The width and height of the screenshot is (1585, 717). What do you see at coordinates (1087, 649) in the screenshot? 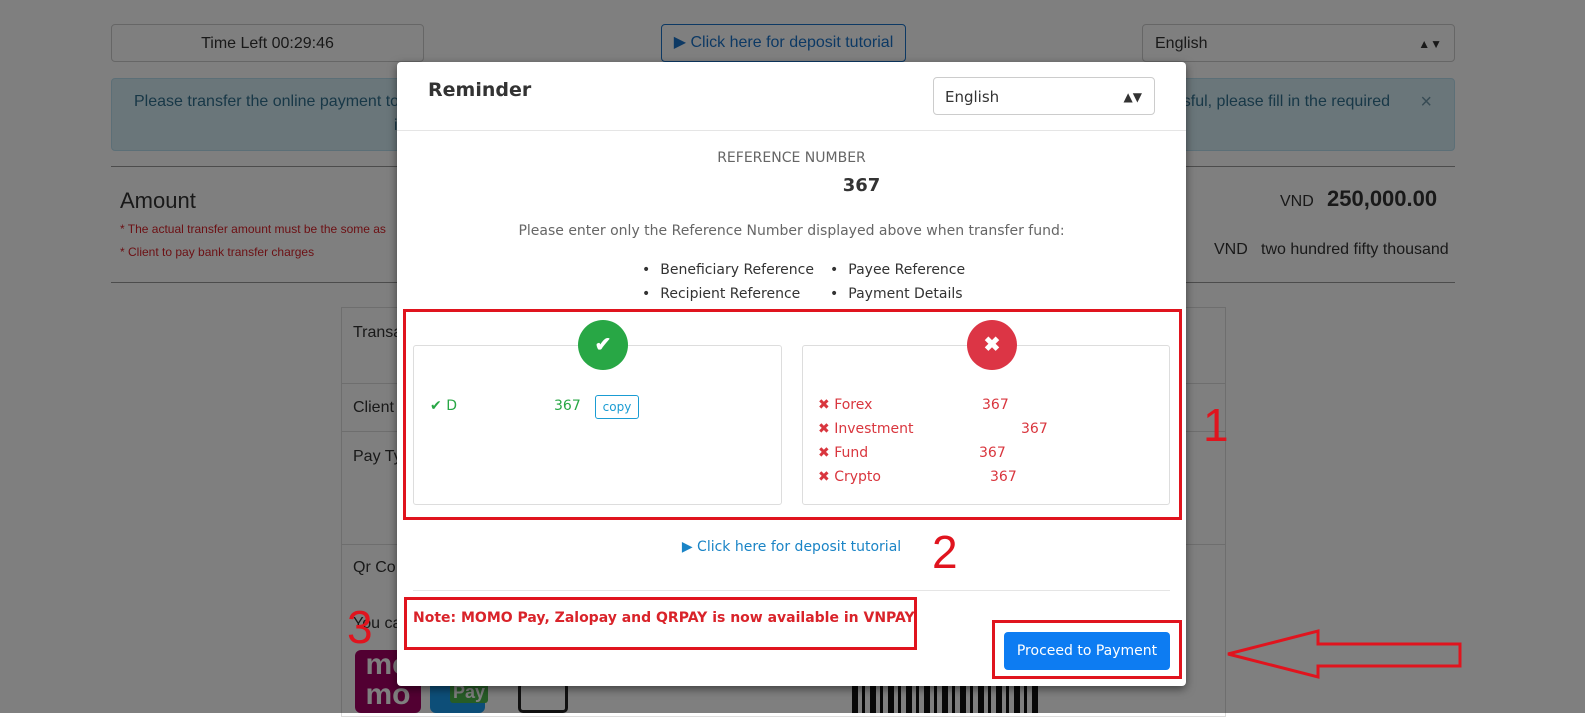
I see `annotation-box-proceed` at bounding box center [1087, 649].